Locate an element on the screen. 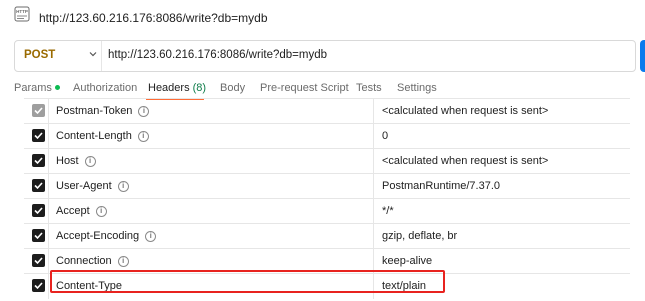 The height and width of the screenshot is (301, 645). header-key: Accept-Encoding i is located at coordinates (106, 236).